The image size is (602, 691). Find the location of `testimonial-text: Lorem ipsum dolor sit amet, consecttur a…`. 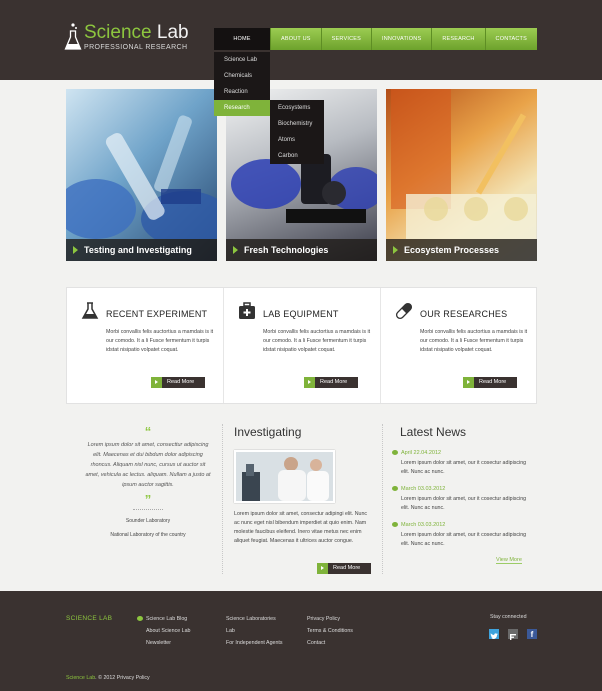

testimonial-text: Lorem ipsum dolor sit amet, consecttur a… is located at coordinates (148, 465).